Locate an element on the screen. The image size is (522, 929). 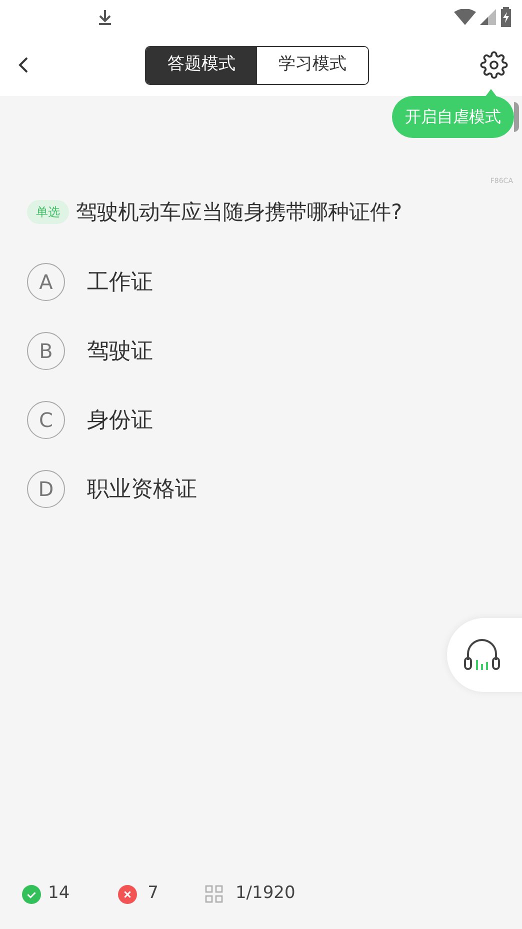
toggle-switch is located at coordinates (516, 117).